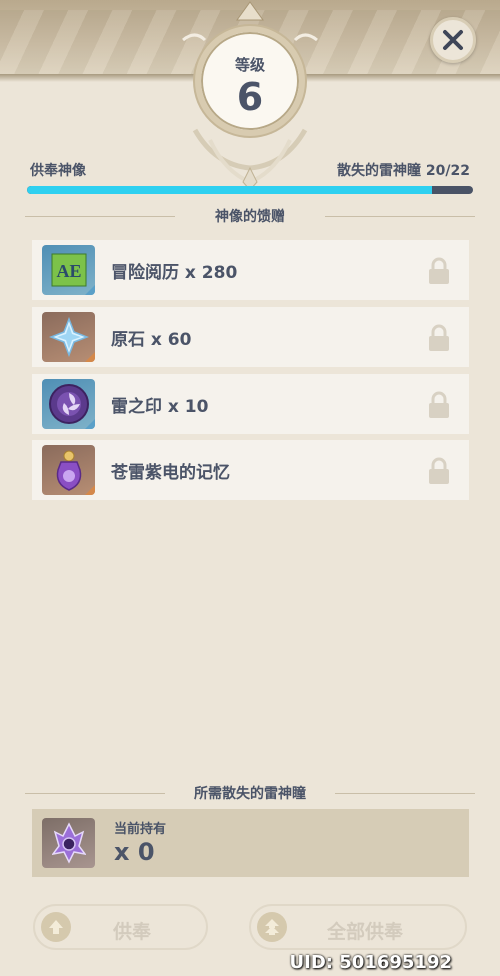  I want to click on close-icon, so click(453, 40).